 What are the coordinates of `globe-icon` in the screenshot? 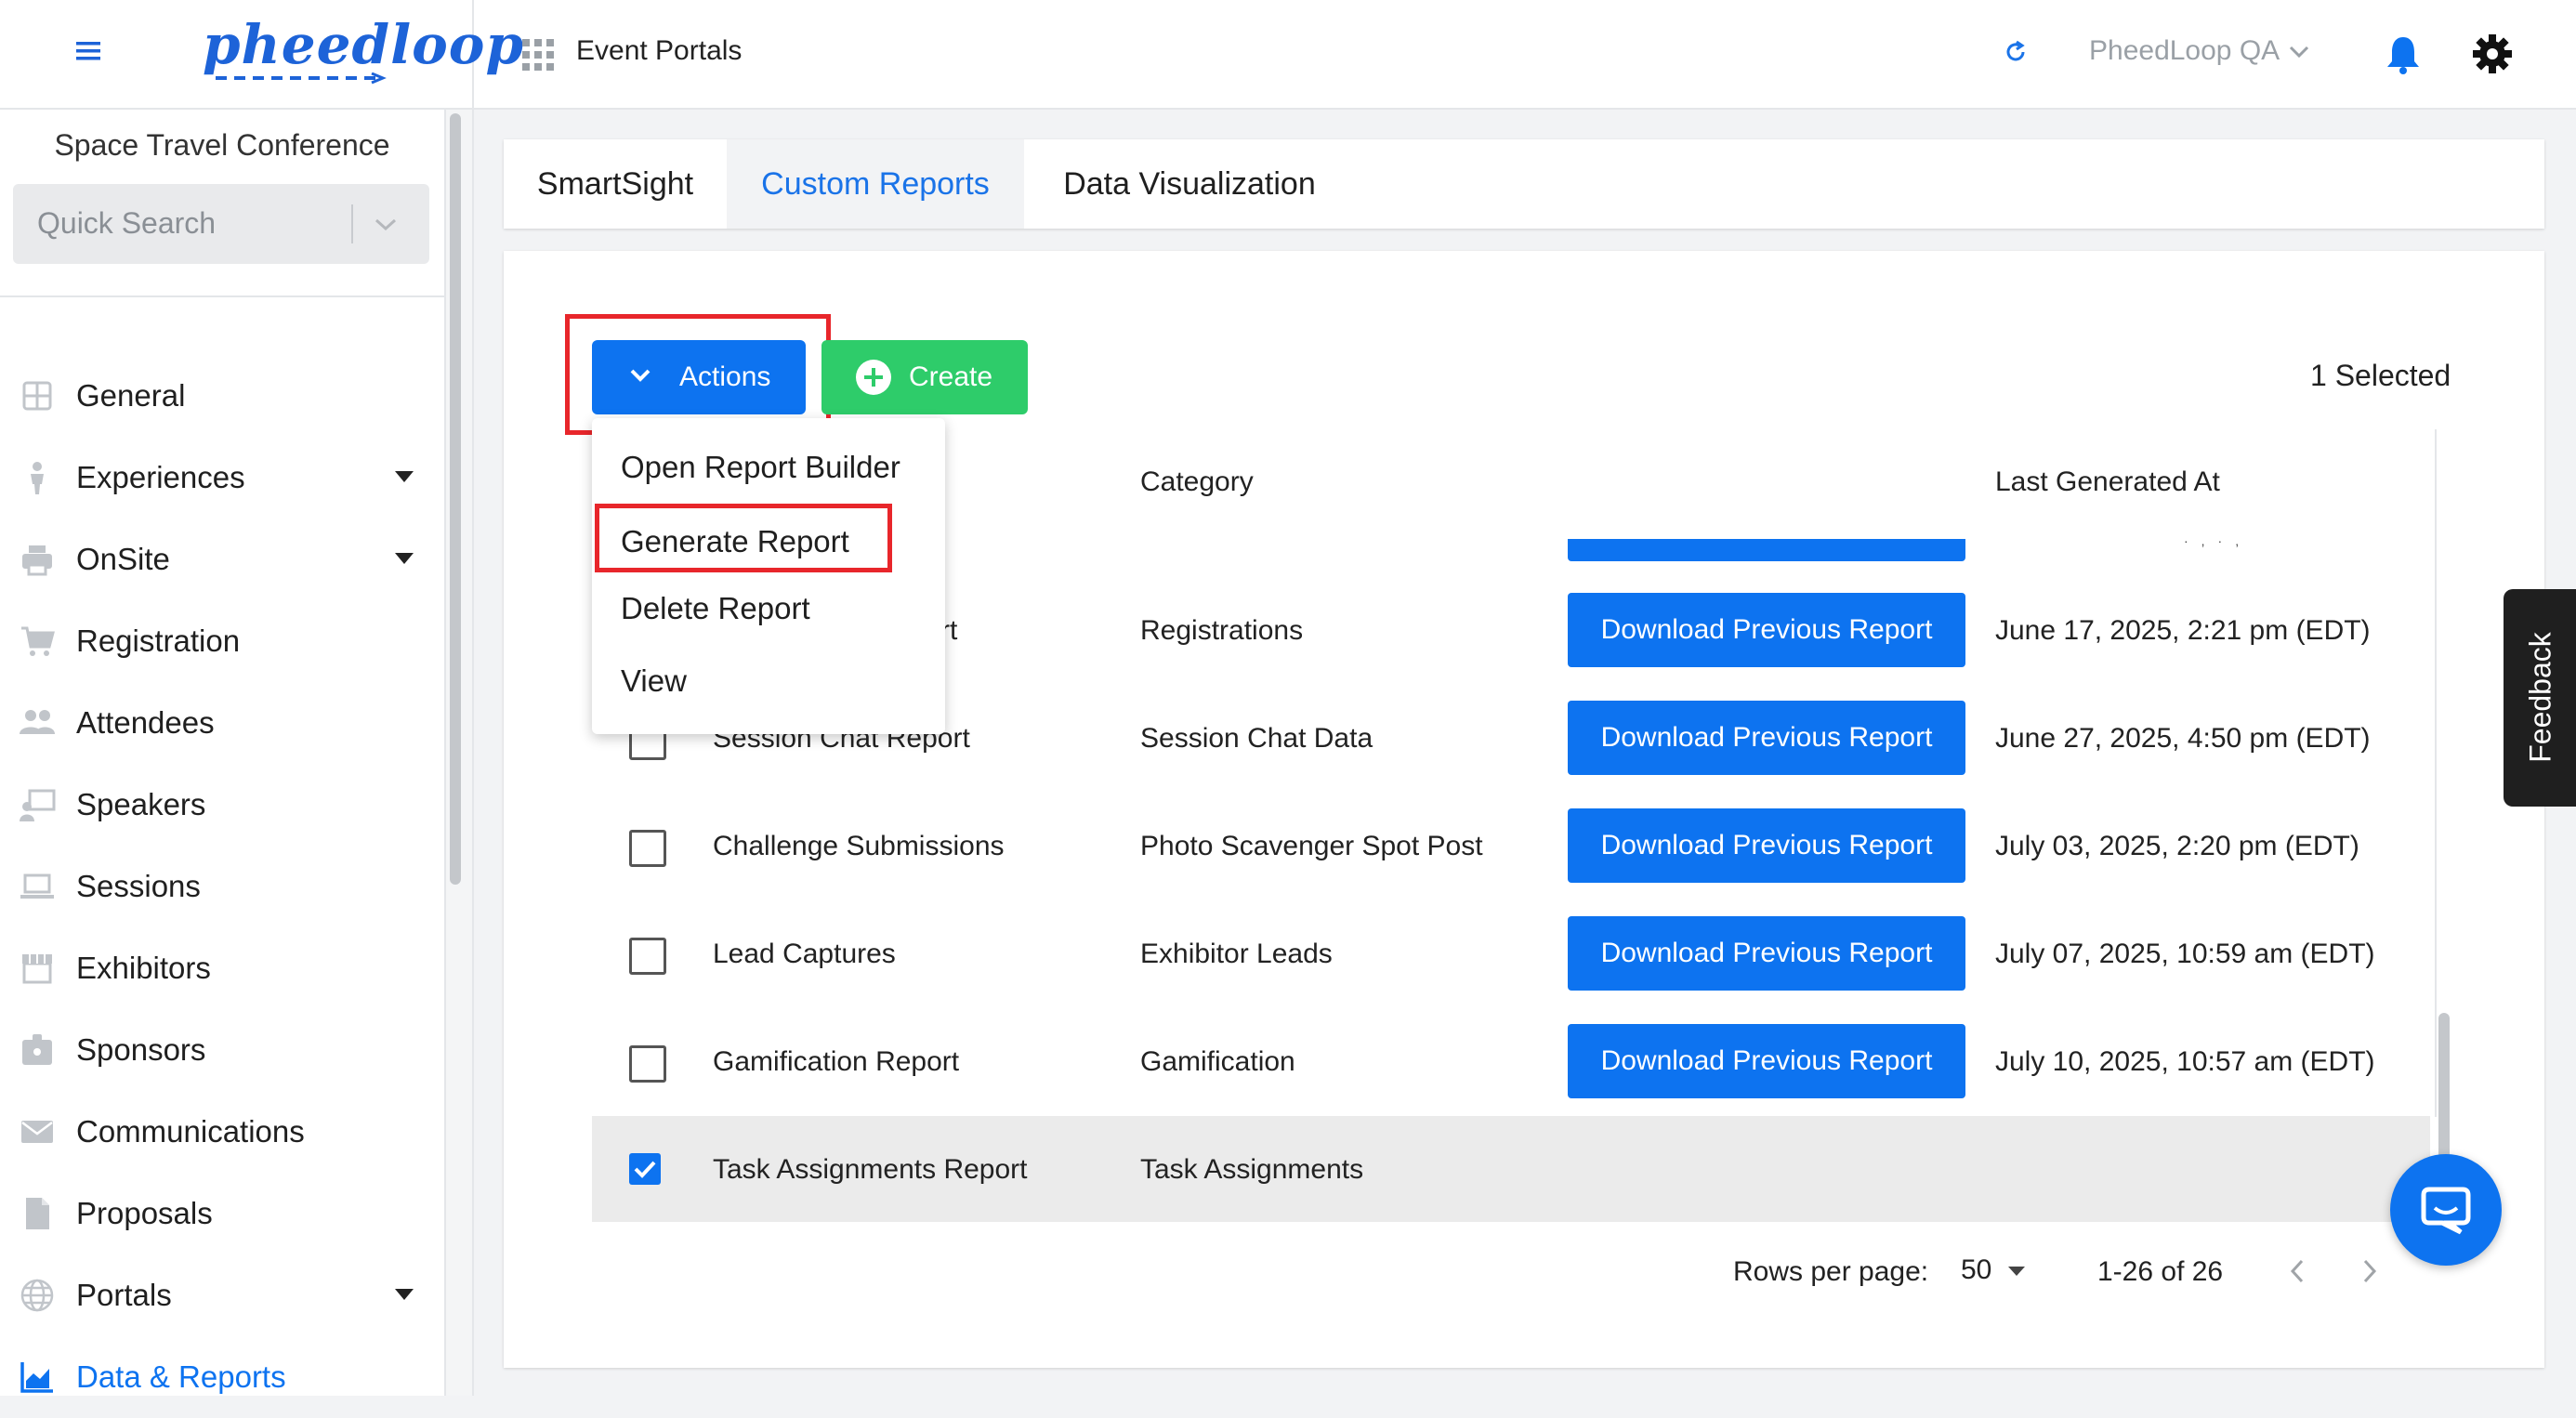 It's located at (37, 1295).